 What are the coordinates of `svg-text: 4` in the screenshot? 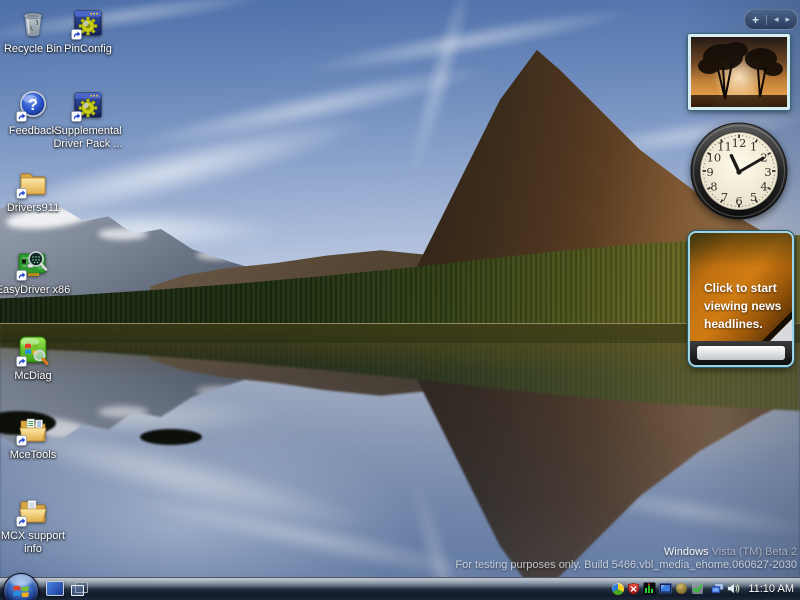 It's located at (763, 186).